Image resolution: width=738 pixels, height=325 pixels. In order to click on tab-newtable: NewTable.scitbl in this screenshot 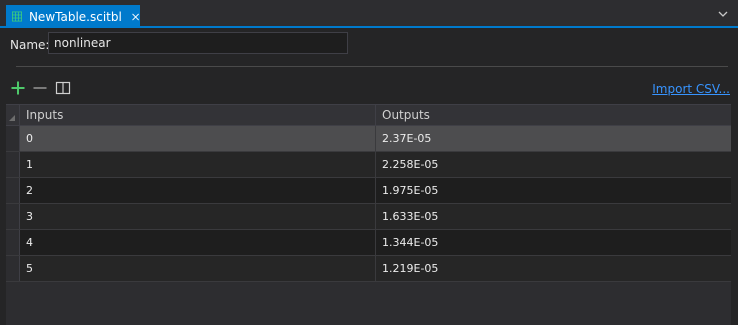, I will do `click(73, 16)`.